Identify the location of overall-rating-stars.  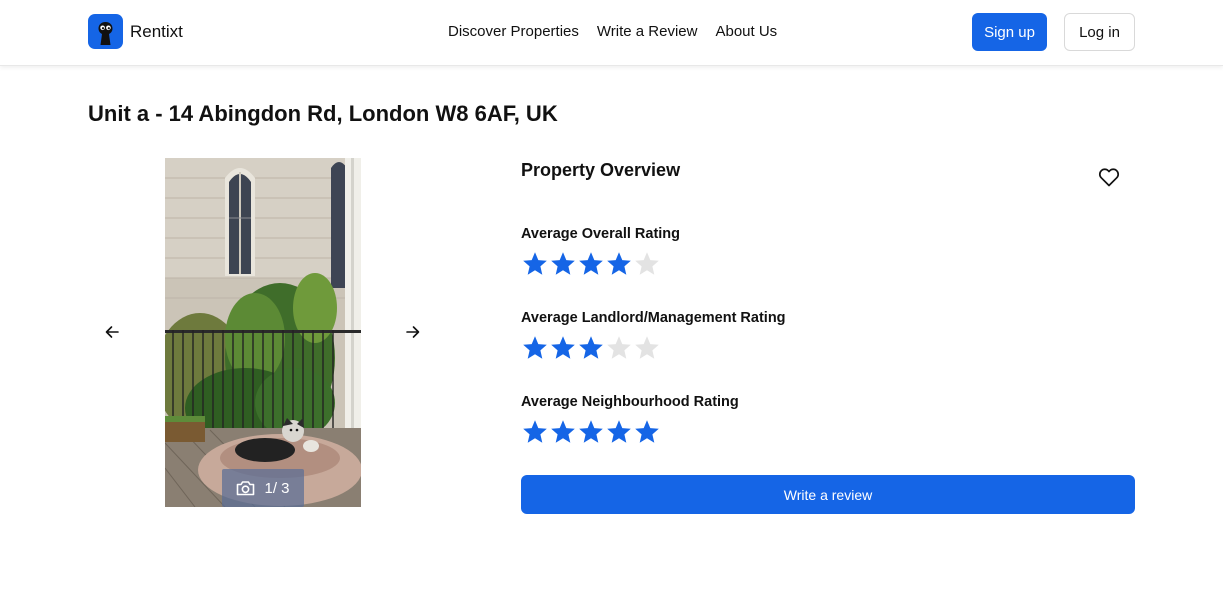
(591, 264).